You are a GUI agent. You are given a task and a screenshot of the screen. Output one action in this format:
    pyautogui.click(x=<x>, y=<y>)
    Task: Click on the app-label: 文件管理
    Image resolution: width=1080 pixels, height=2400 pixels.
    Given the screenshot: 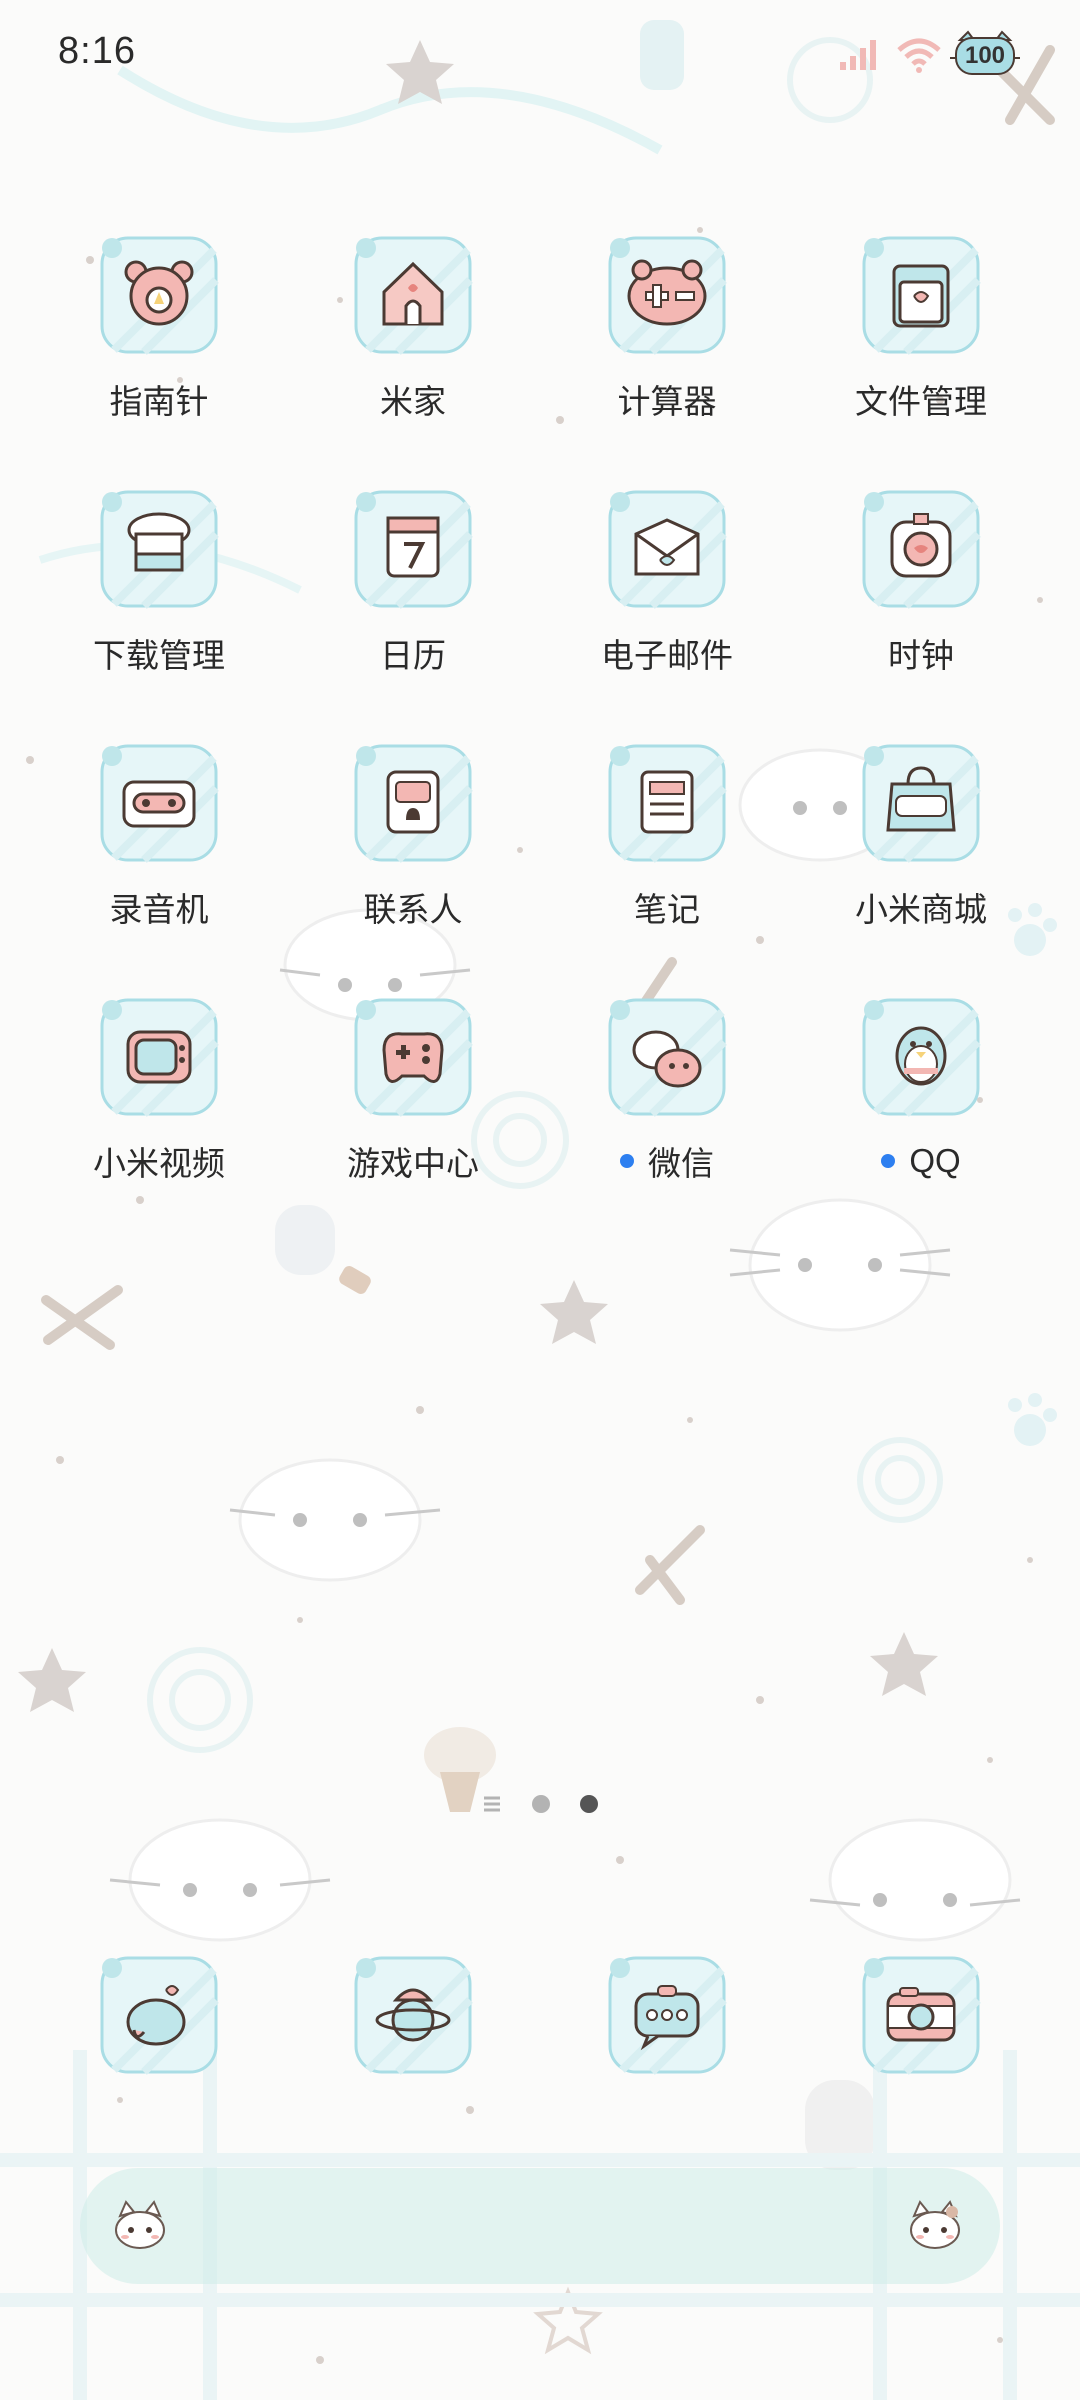 What is the action you would take?
    pyautogui.click(x=921, y=401)
    